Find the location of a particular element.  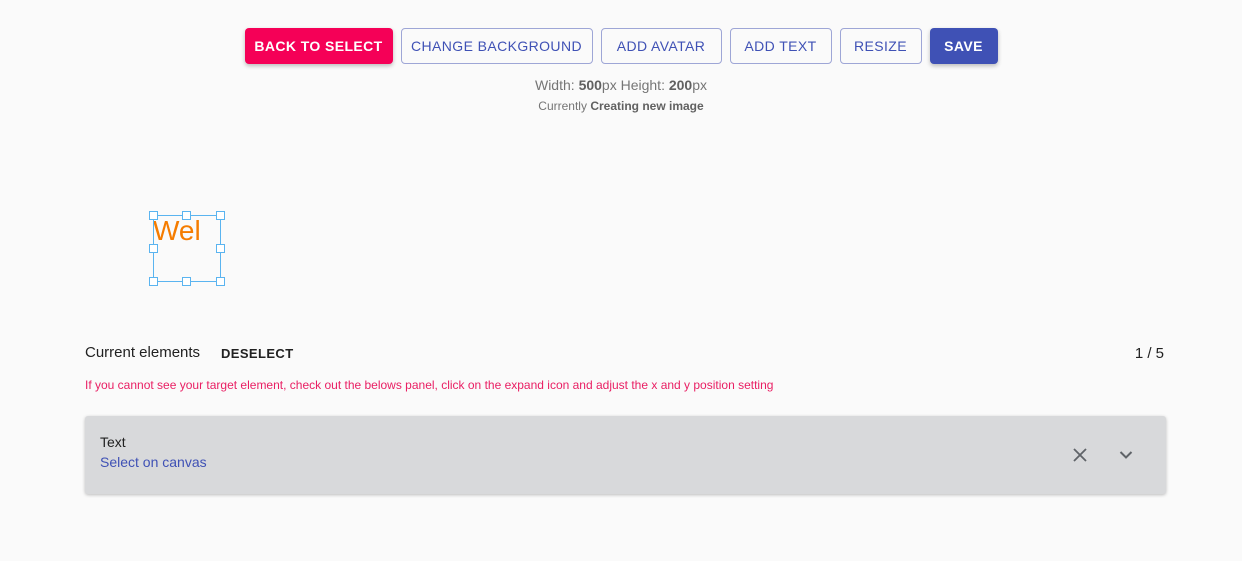

close-icon is located at coordinates (1080, 455).